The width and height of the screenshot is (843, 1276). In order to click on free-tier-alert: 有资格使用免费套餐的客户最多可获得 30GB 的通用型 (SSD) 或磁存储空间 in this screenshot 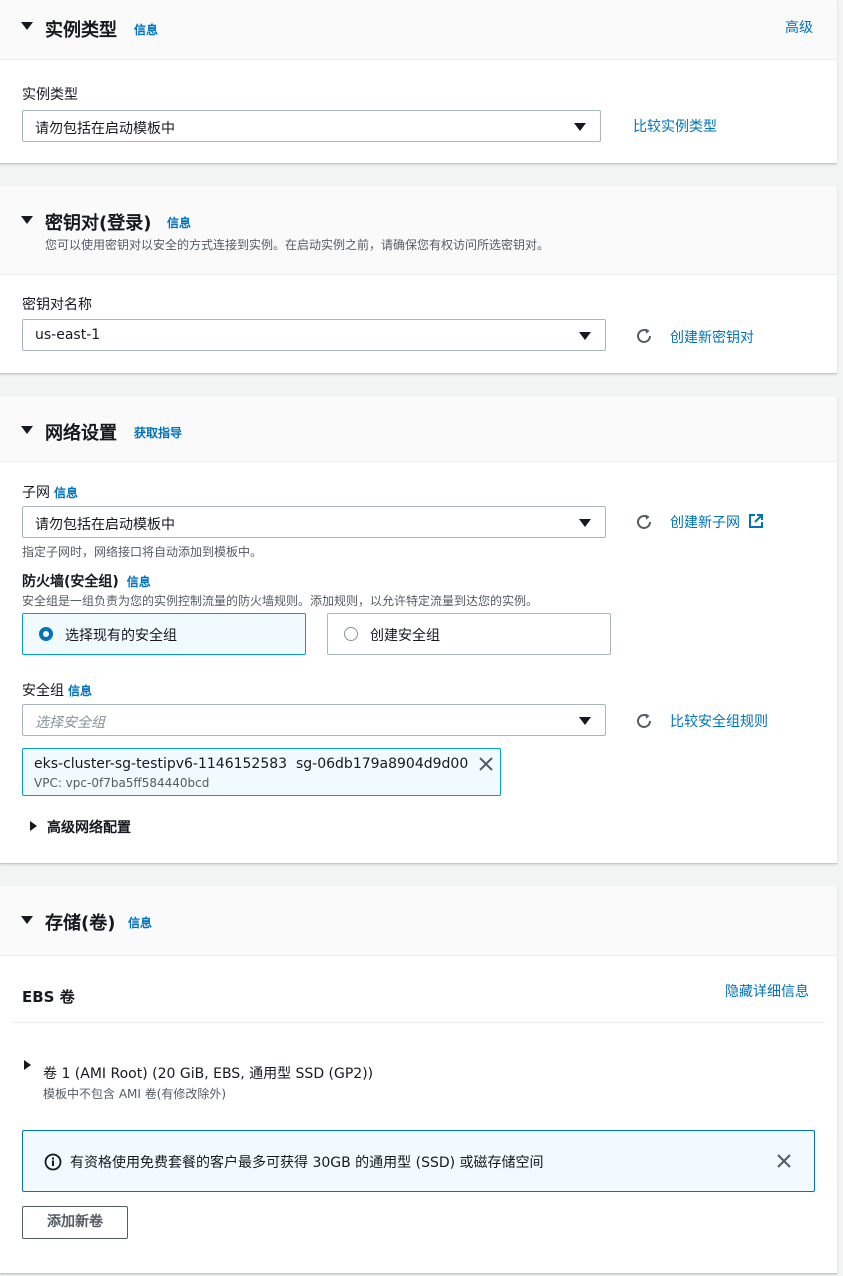, I will do `click(418, 1161)`.